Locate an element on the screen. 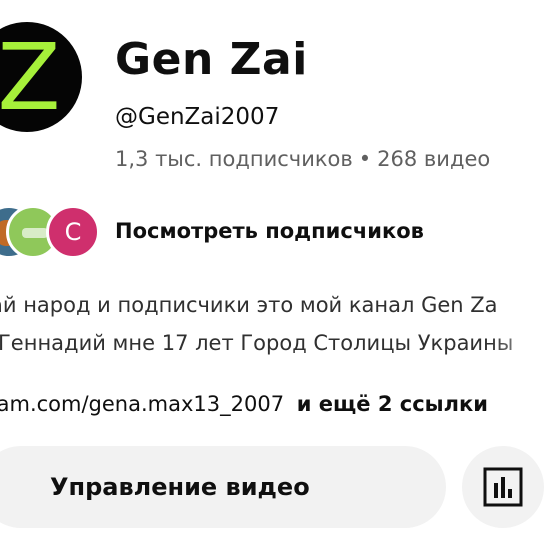  view-subscribers-row: C Посмотреть подписчиков is located at coordinates (280, 235).